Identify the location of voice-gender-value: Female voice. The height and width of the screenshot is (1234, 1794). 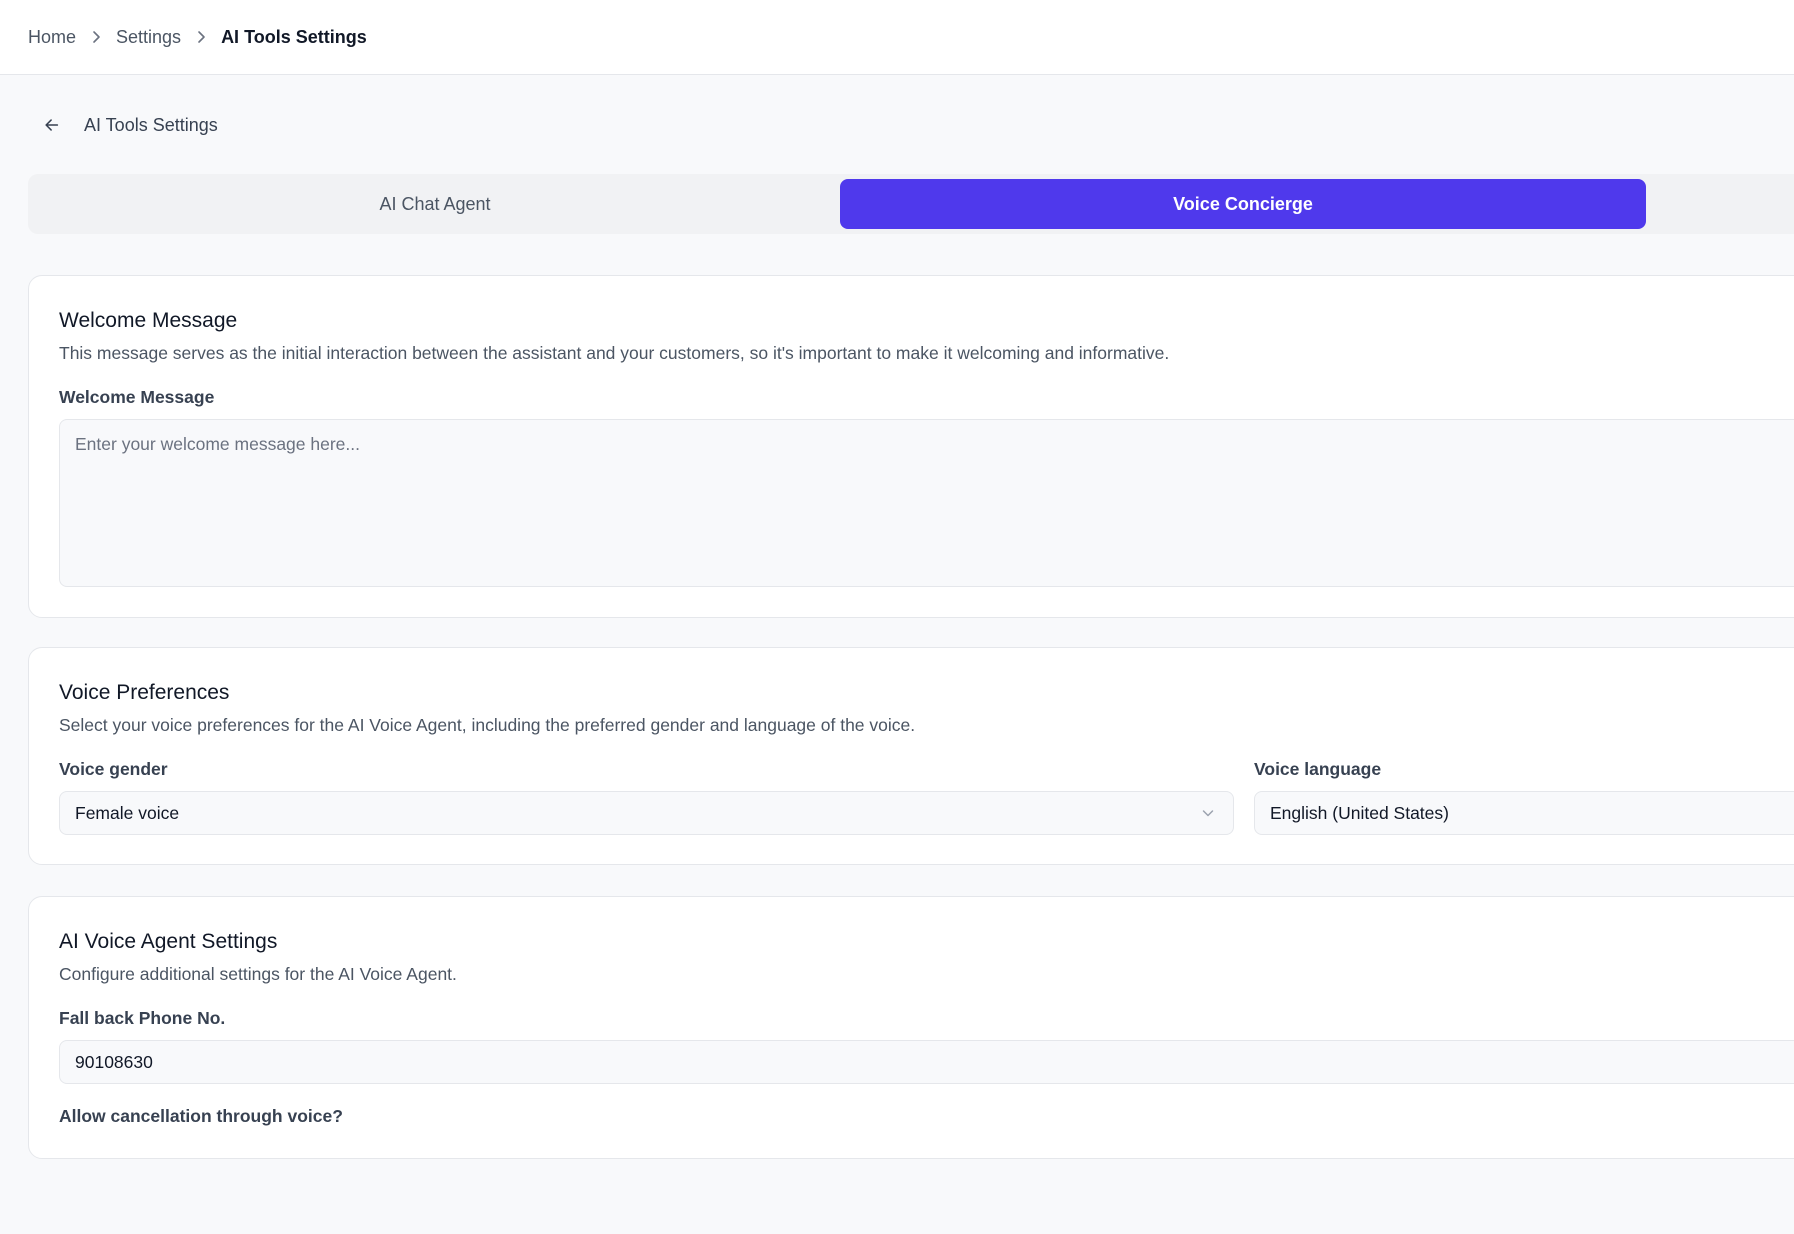
(127, 812).